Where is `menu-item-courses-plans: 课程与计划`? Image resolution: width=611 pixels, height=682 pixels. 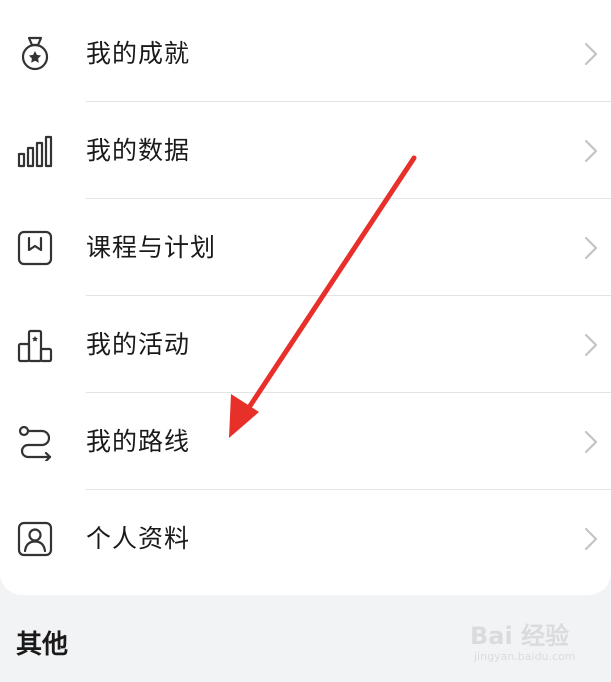
menu-item-courses-plans: 课程与计划 is located at coordinates (305, 247).